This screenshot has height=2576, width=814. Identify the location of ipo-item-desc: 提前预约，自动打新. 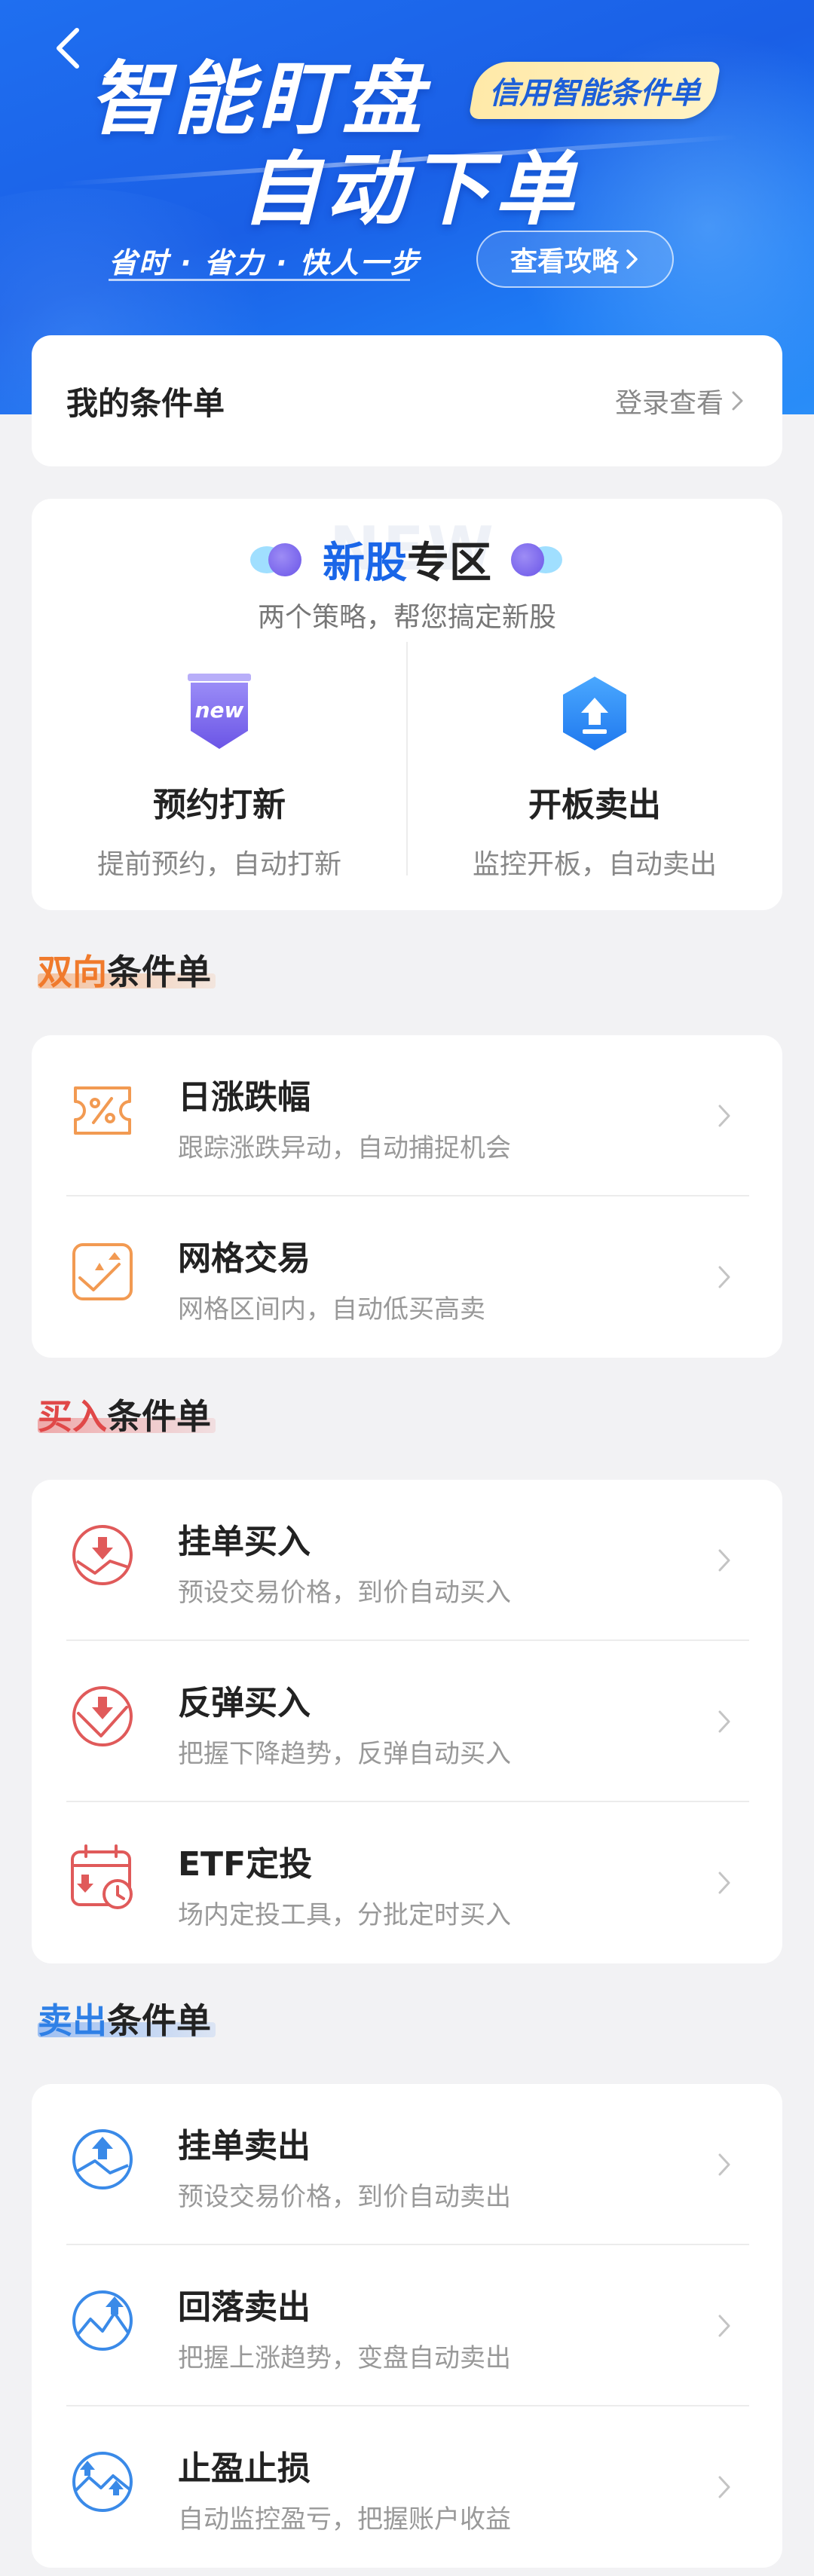
(218, 864).